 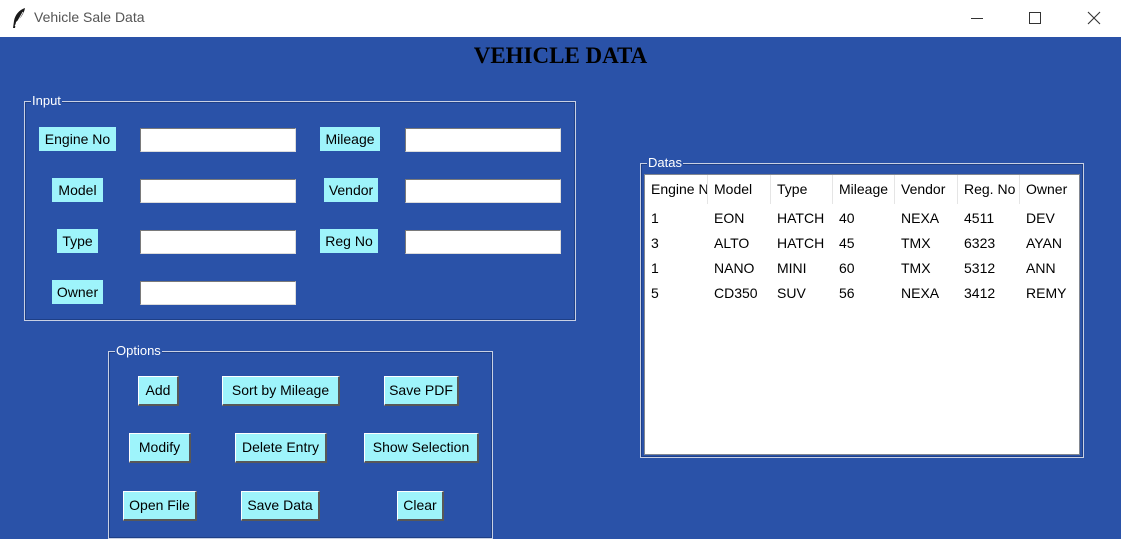 I want to click on model-label: Model, so click(x=77, y=190).